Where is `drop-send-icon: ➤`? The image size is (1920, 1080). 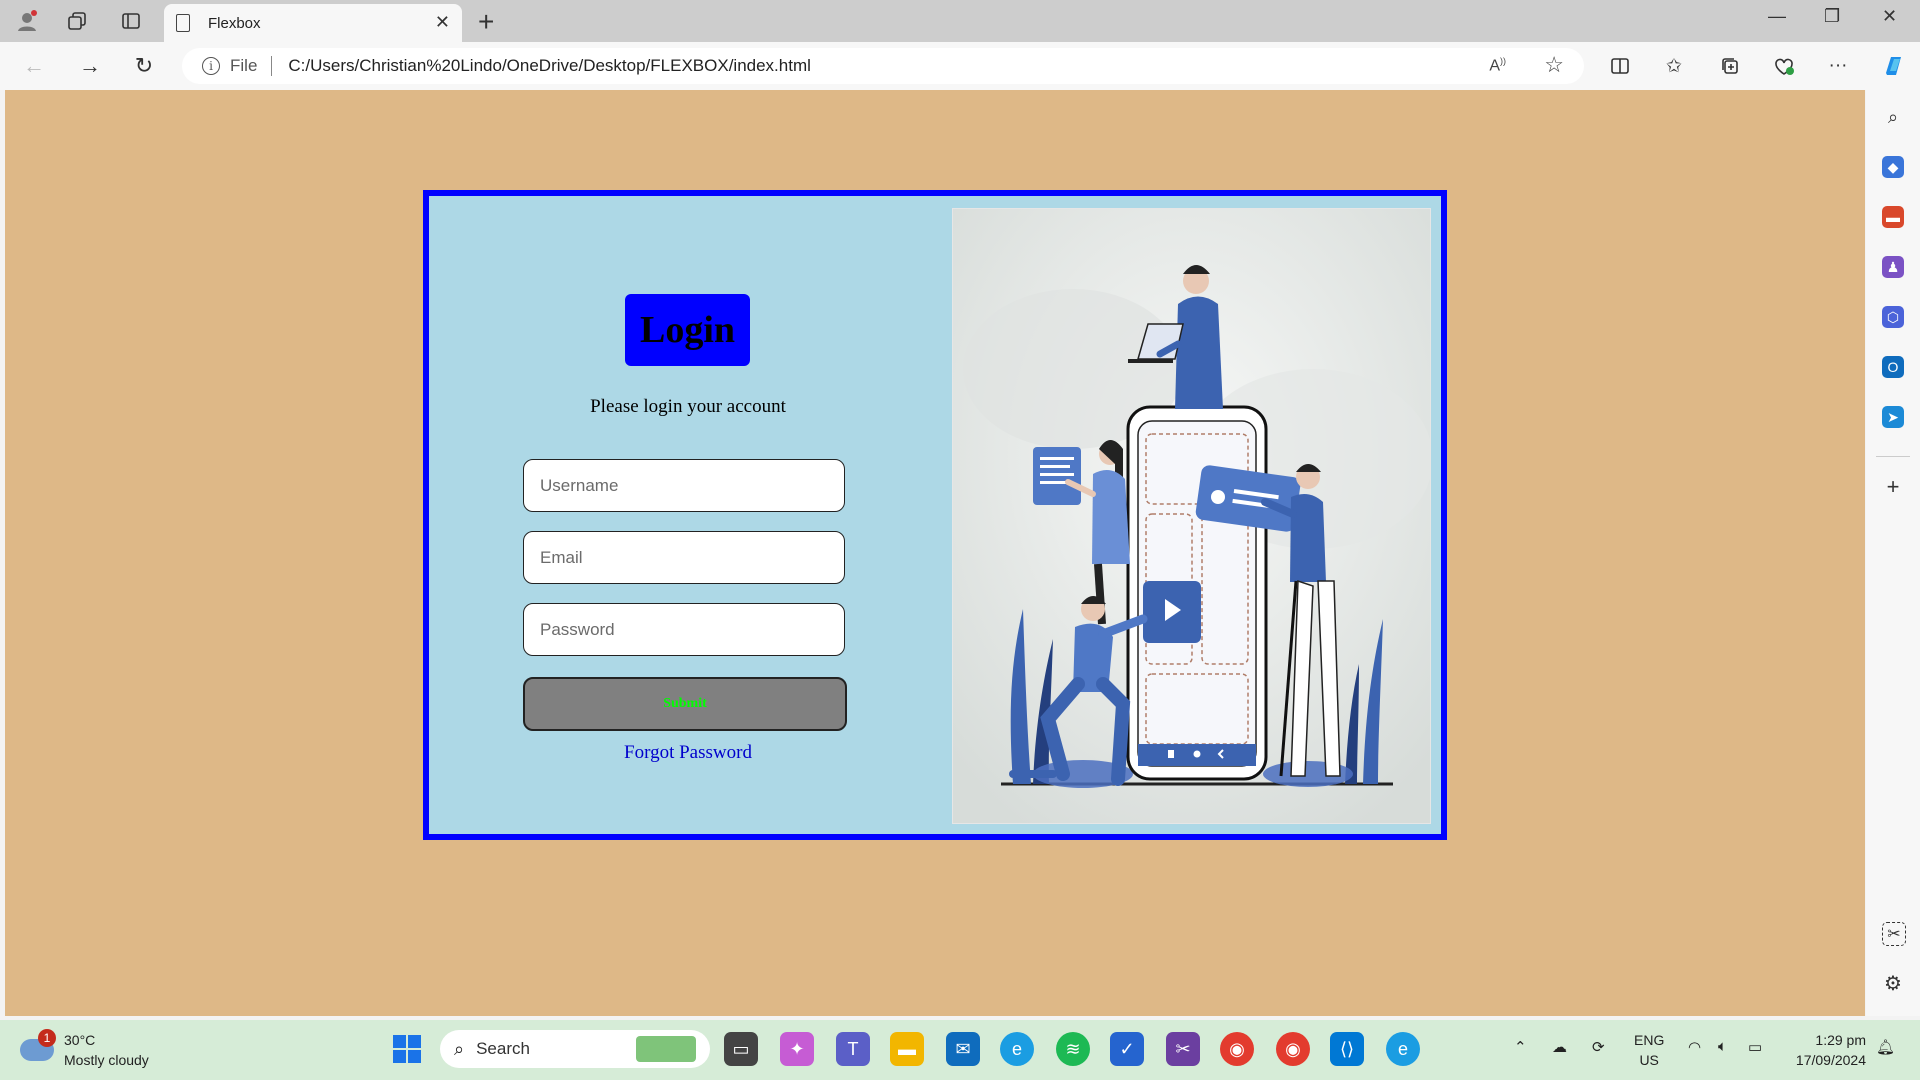
drop-send-icon: ➤ is located at coordinates (1893, 417).